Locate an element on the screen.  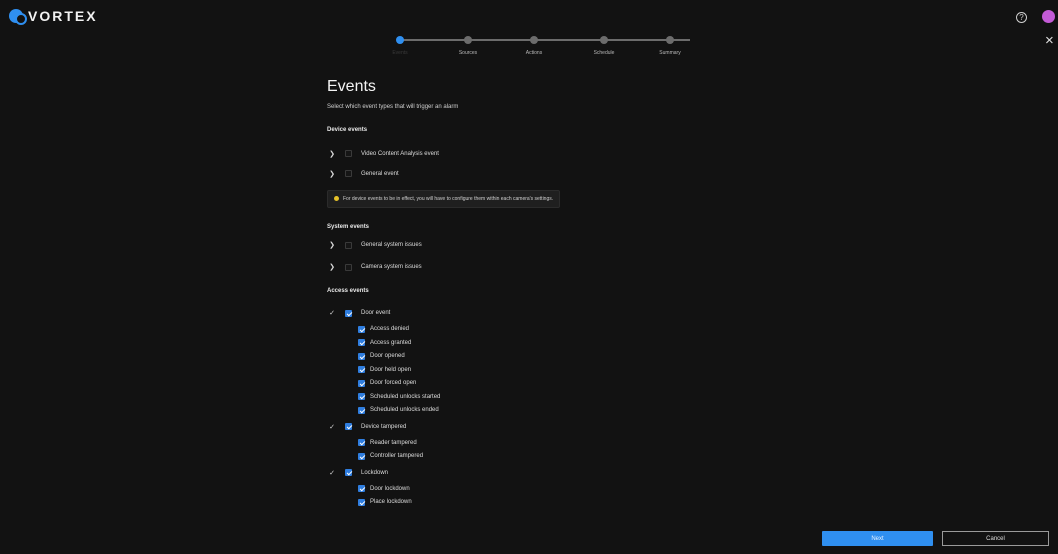
step-dot-sources is located at coordinates (468, 40).